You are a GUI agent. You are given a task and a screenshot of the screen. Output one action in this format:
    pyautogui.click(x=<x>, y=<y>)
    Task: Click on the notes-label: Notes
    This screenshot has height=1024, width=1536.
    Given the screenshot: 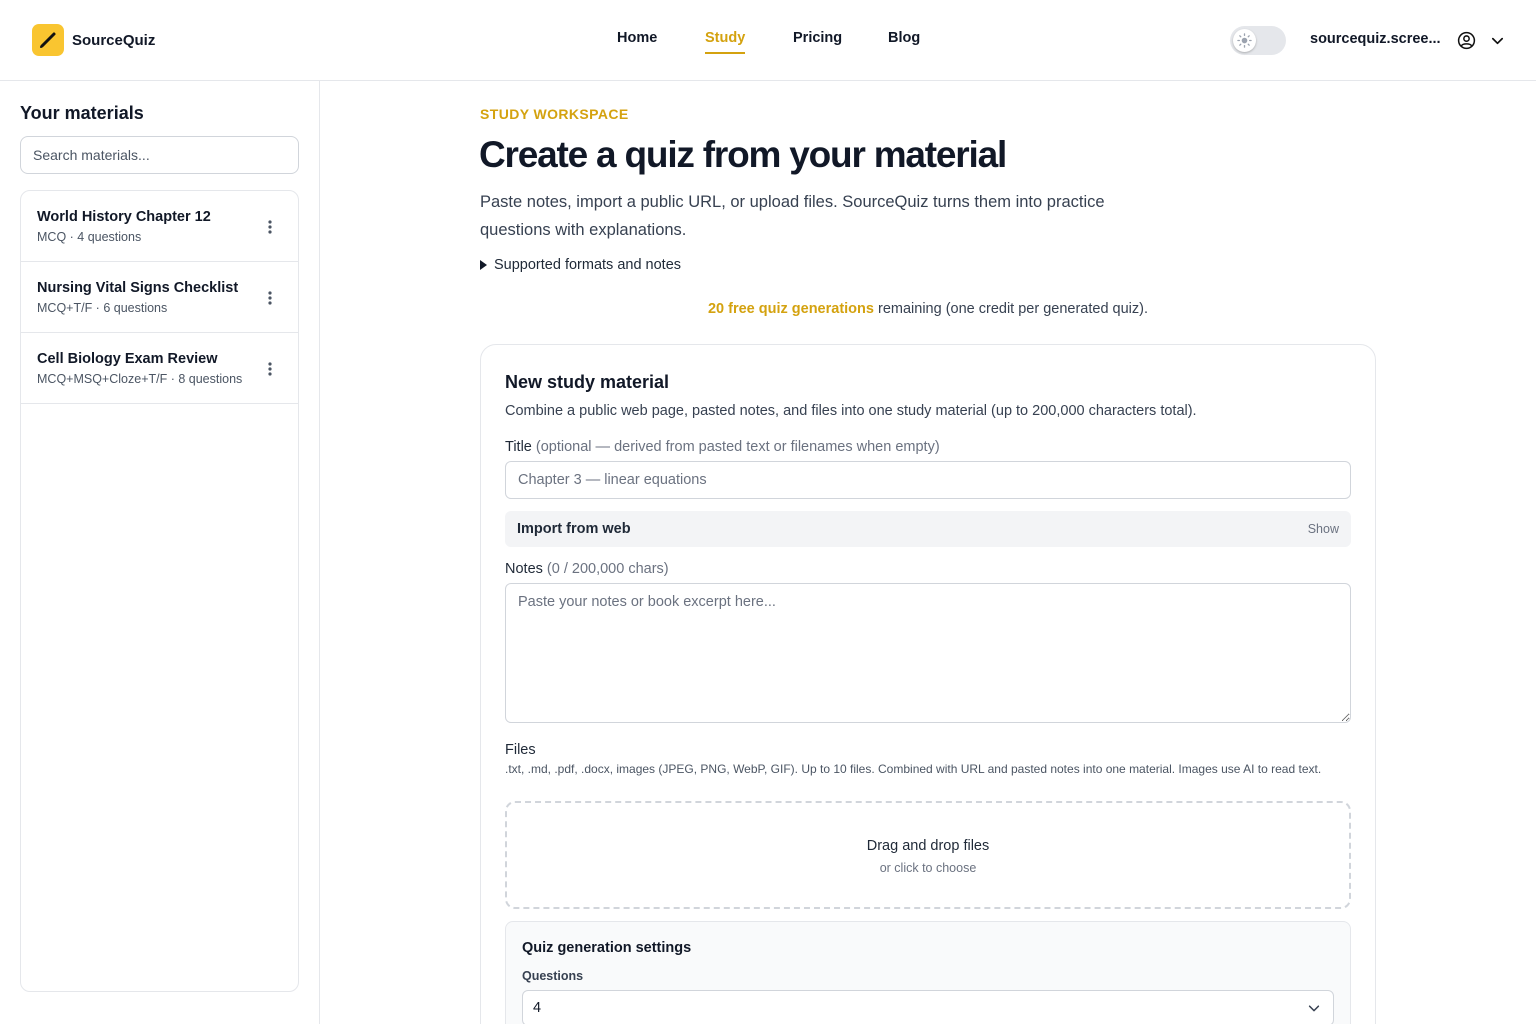 What is the action you would take?
    pyautogui.click(x=524, y=569)
    